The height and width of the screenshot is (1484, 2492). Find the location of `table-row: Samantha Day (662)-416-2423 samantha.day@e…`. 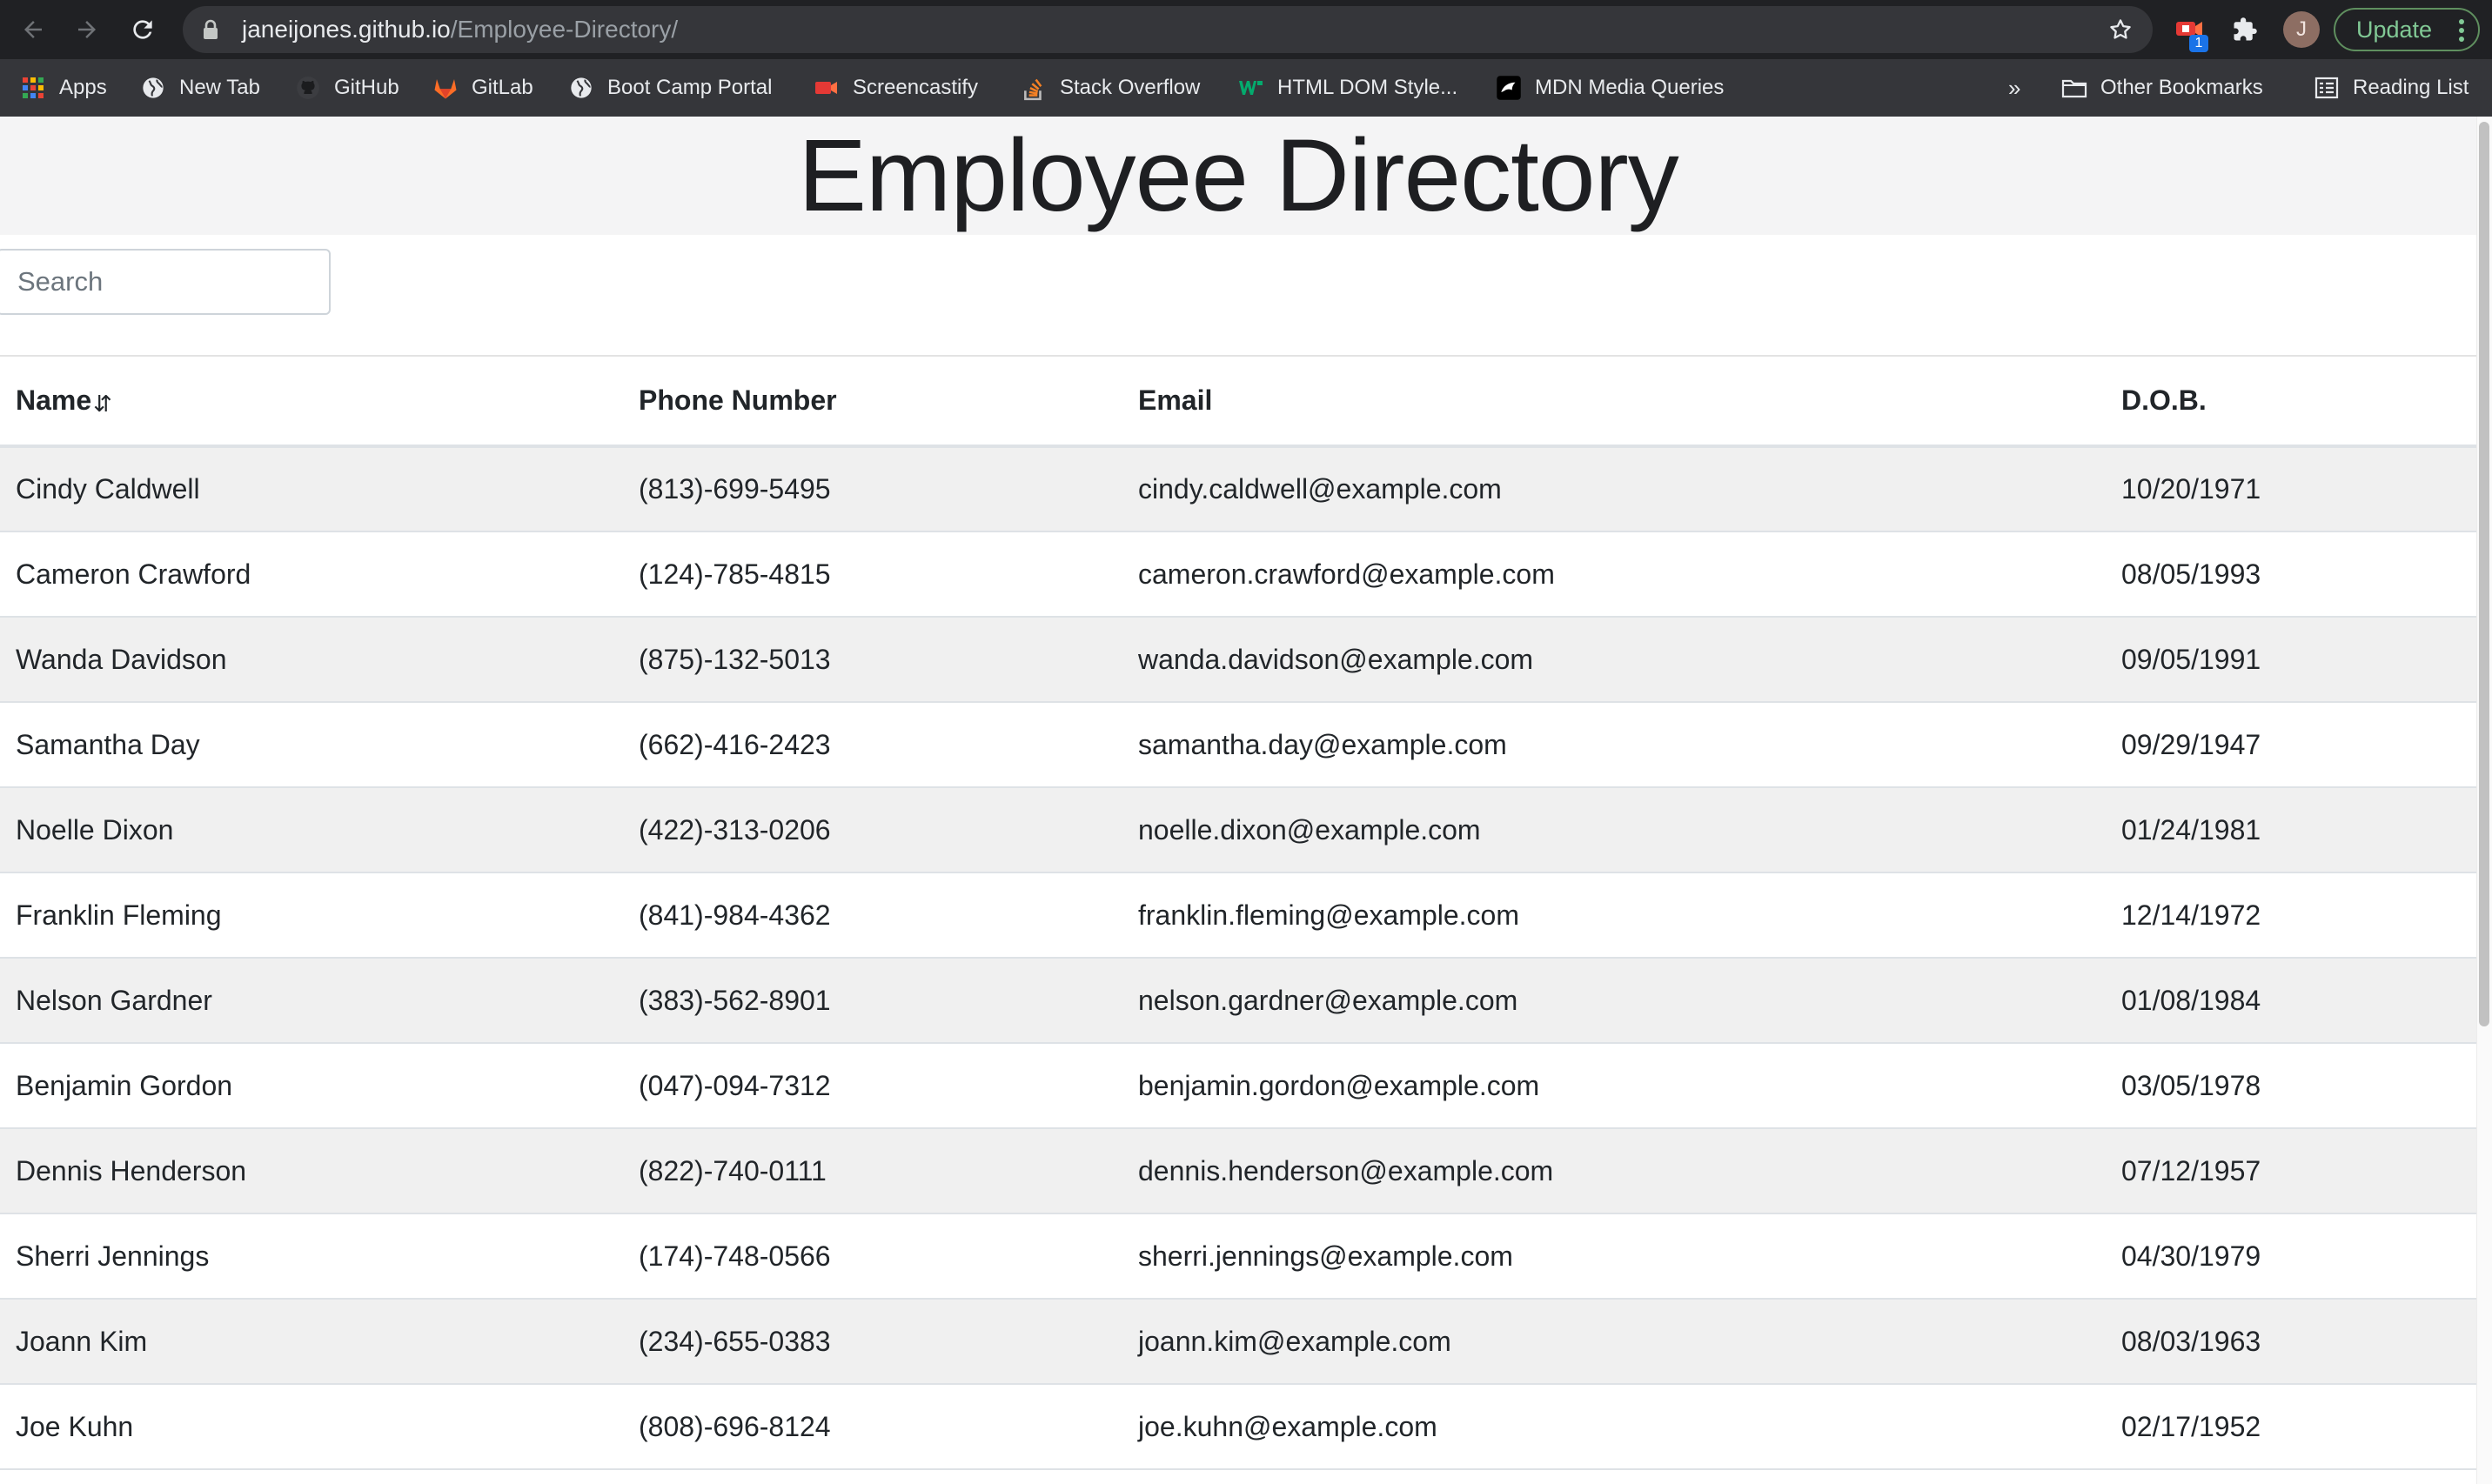

table-row: Samantha Day (662)-416-2423 samantha.day@e… is located at coordinates (1238, 745).